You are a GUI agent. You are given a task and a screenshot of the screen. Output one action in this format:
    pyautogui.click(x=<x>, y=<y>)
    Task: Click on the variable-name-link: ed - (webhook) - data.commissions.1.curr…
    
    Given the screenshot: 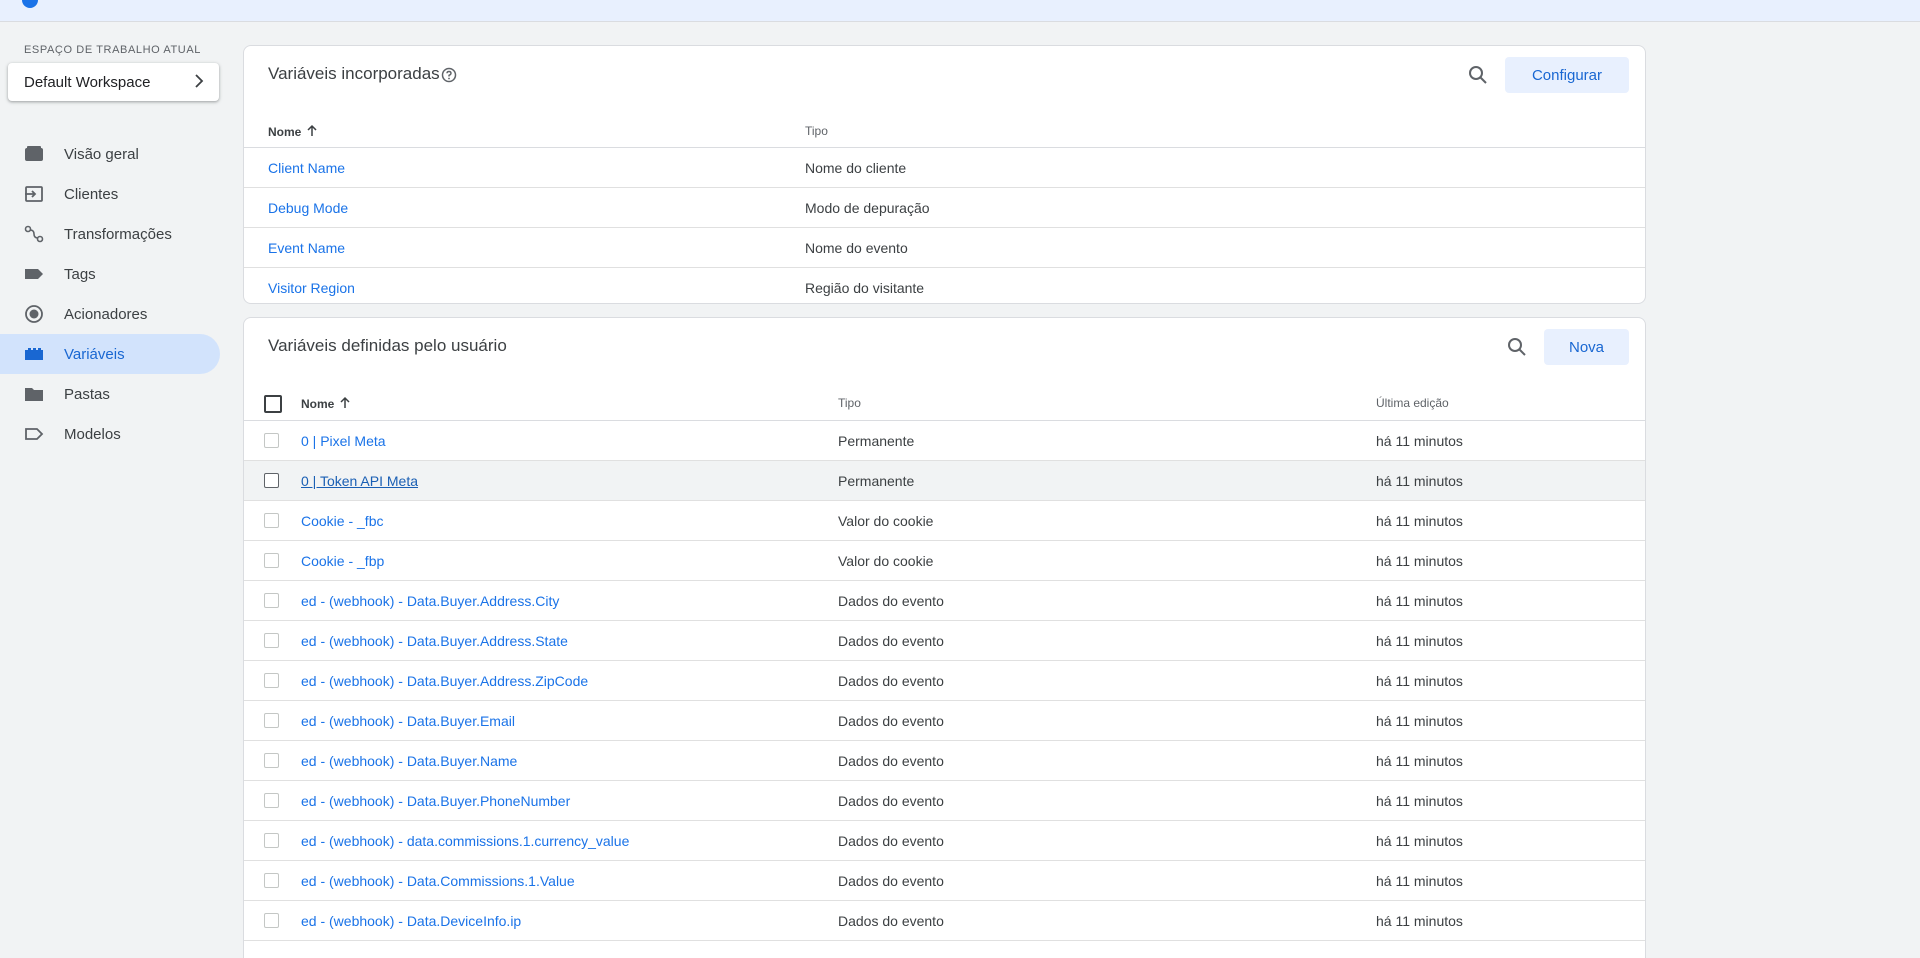 What is the action you would take?
    pyautogui.click(x=465, y=841)
    